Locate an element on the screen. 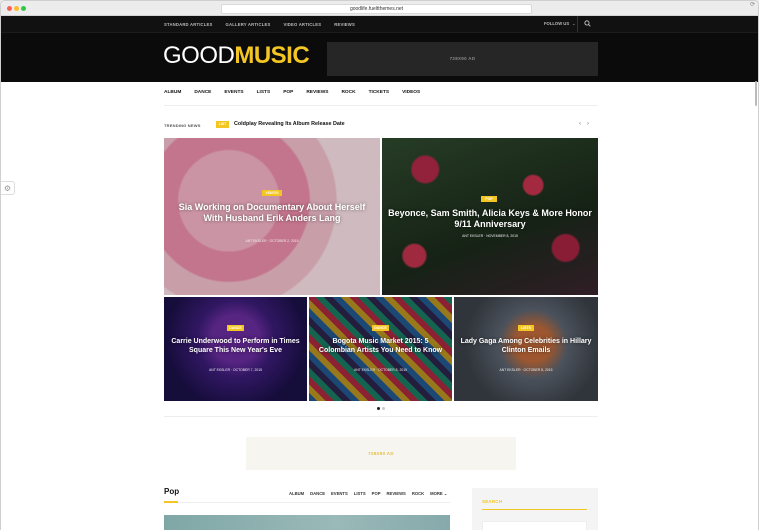  content-ad: 728X90 AD is located at coordinates (381, 453).